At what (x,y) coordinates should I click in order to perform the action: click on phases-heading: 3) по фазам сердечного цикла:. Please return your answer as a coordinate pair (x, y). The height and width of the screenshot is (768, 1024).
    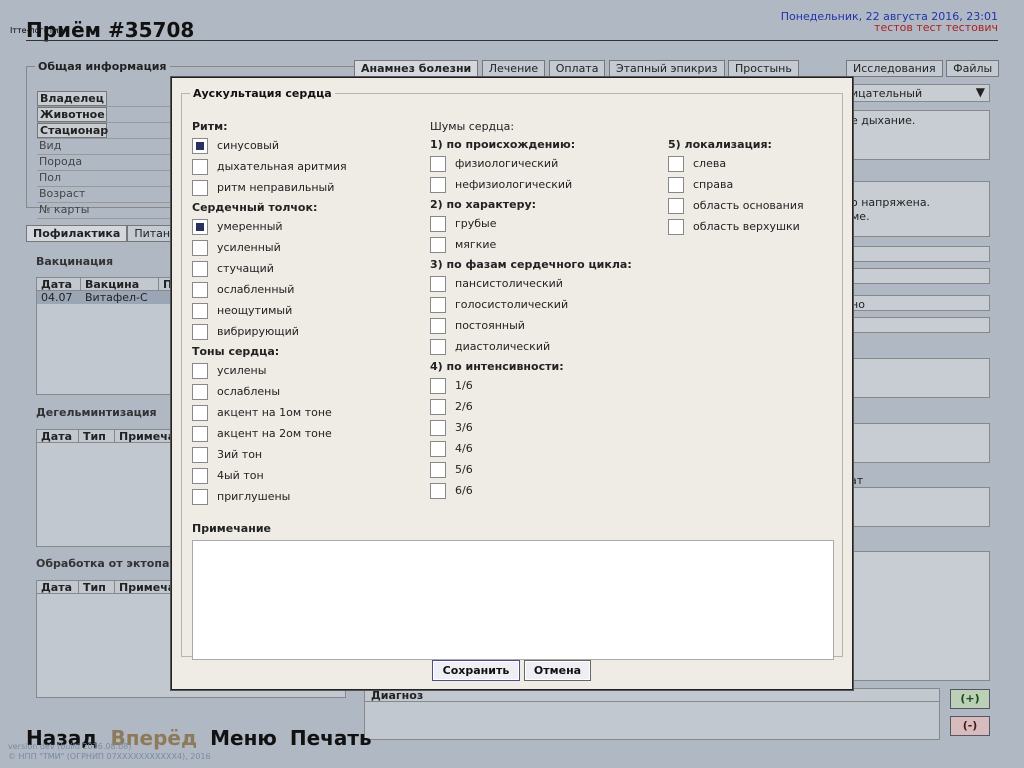
    Looking at the image, I should click on (531, 264).